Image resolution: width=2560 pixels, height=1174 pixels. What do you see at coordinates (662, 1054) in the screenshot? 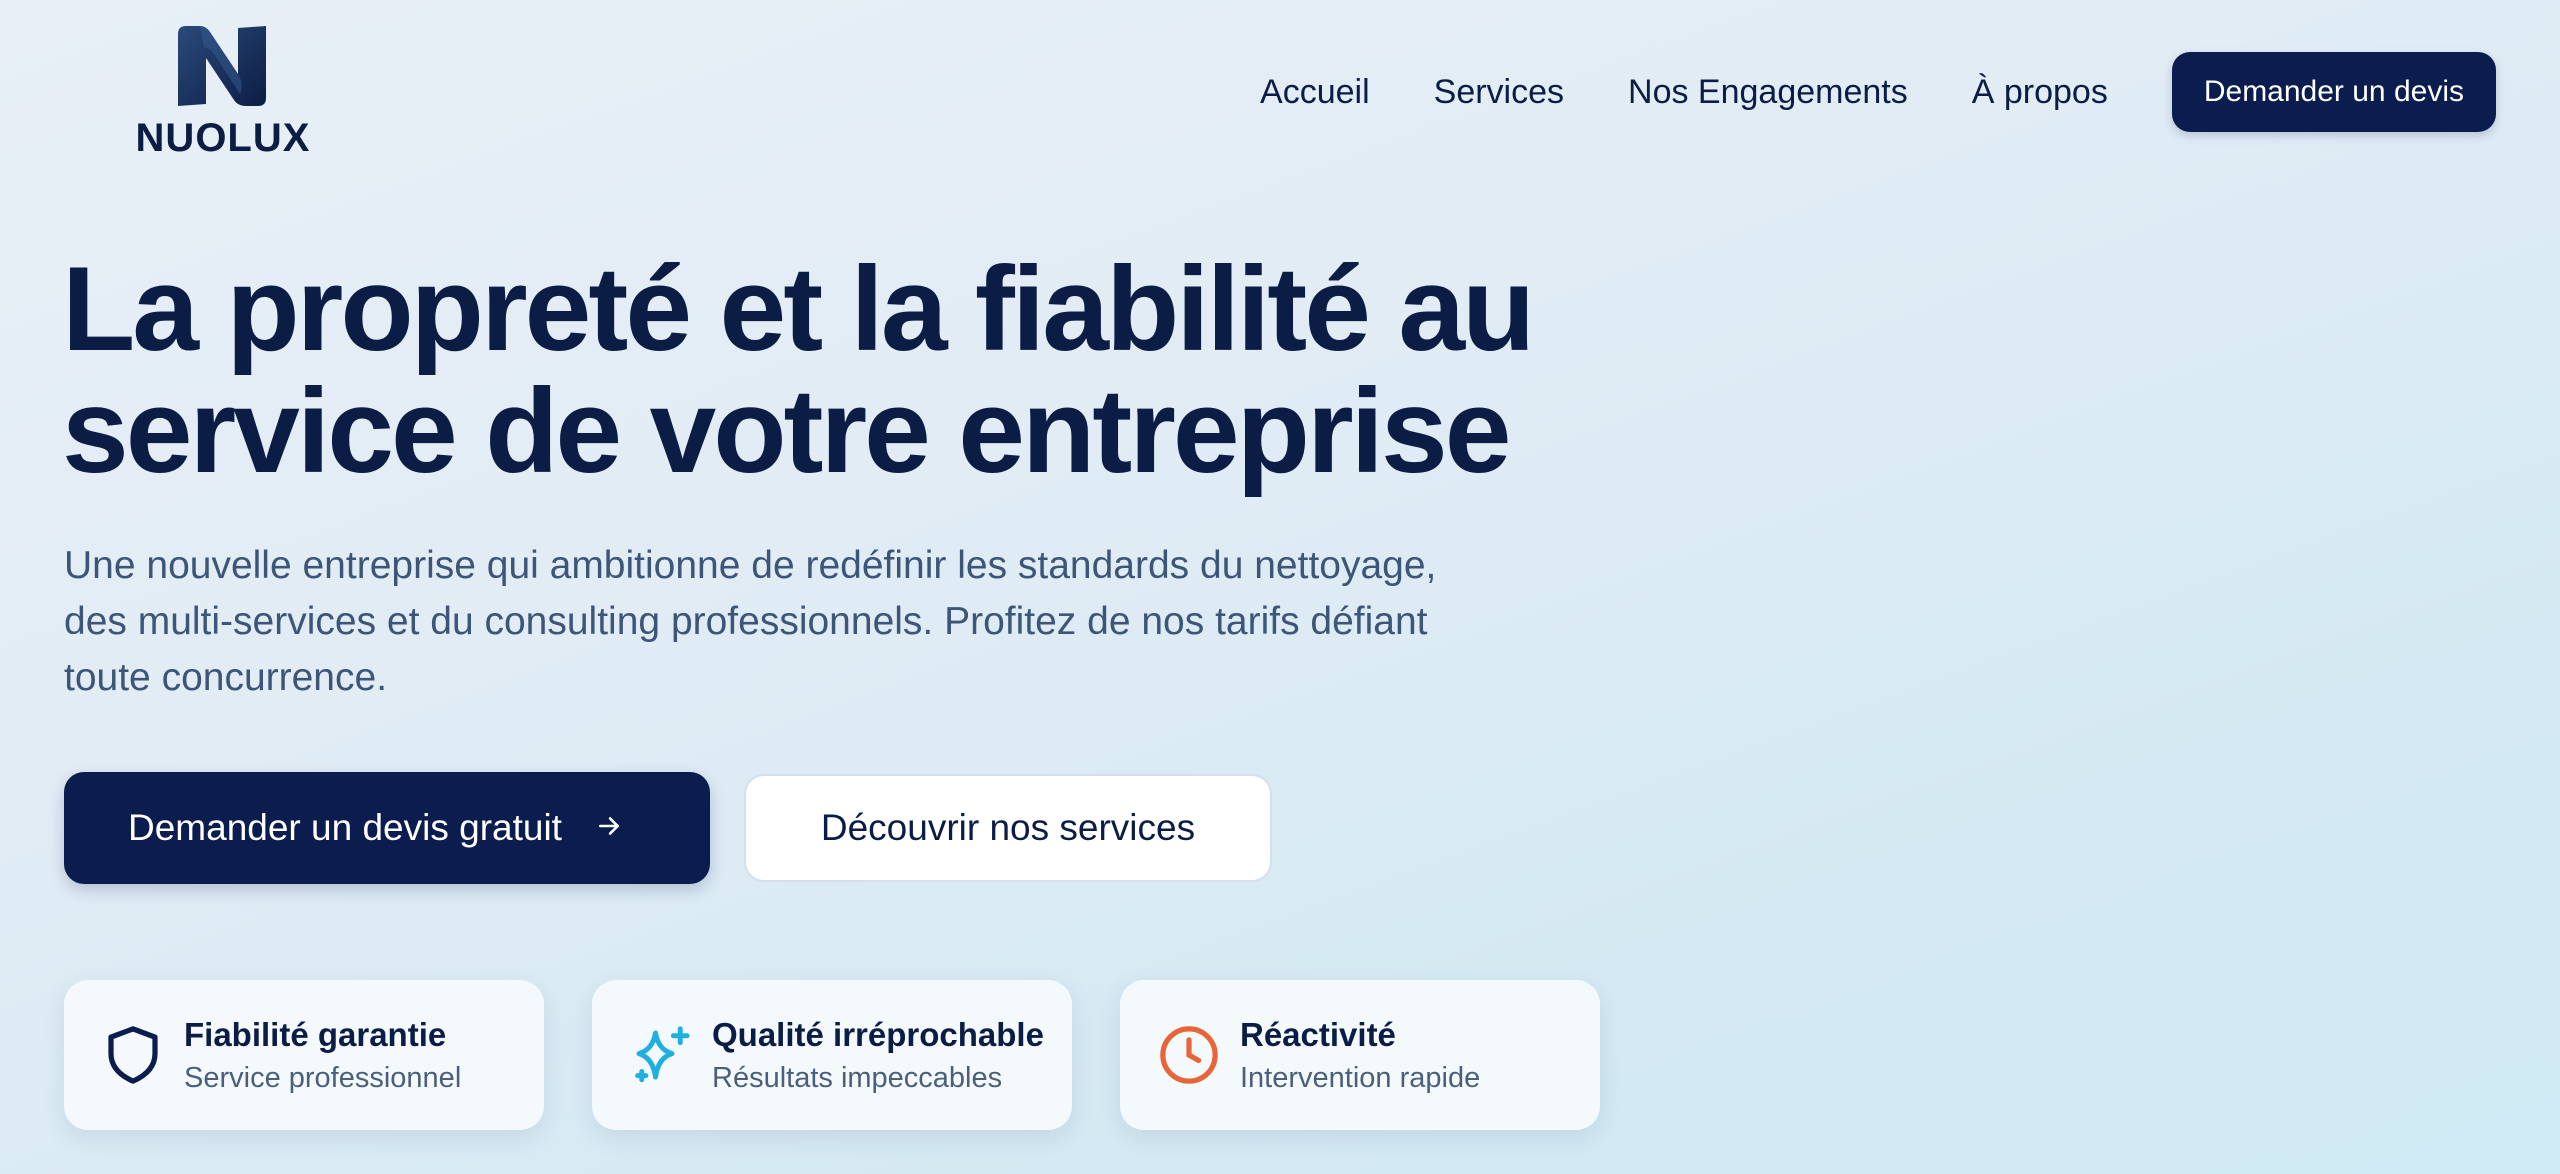
I see `sparkles-icon` at bounding box center [662, 1054].